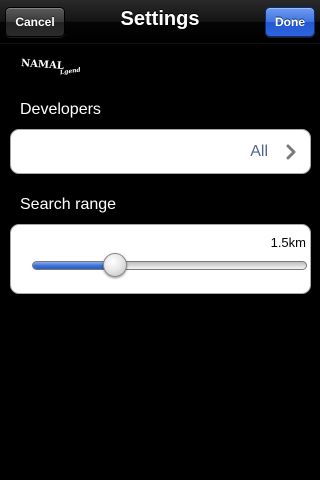 The width and height of the screenshot is (320, 480). I want to click on developers-value: All, so click(259, 151).